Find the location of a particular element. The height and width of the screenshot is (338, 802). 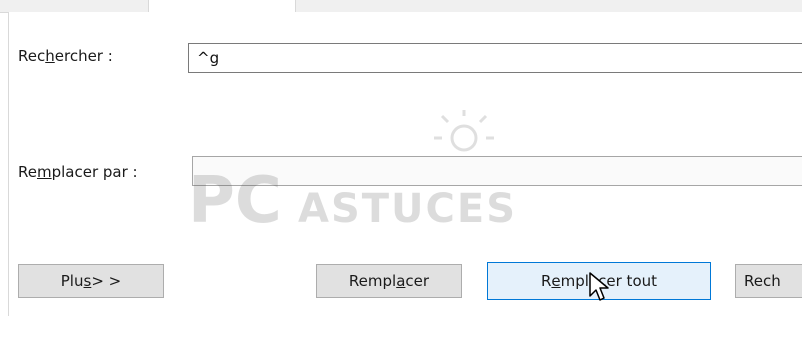

dialog-bottom-edge is located at coordinates (405, 327).